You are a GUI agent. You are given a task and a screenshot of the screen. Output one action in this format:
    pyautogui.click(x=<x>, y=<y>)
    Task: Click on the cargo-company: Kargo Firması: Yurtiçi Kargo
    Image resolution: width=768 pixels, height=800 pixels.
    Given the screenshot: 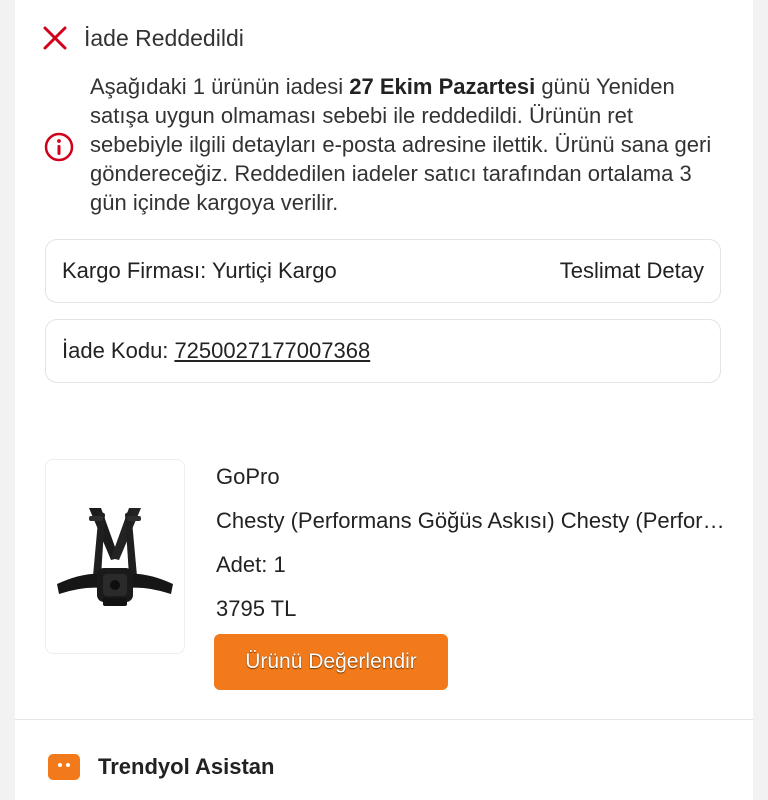 What is the action you would take?
    pyautogui.click(x=199, y=270)
    